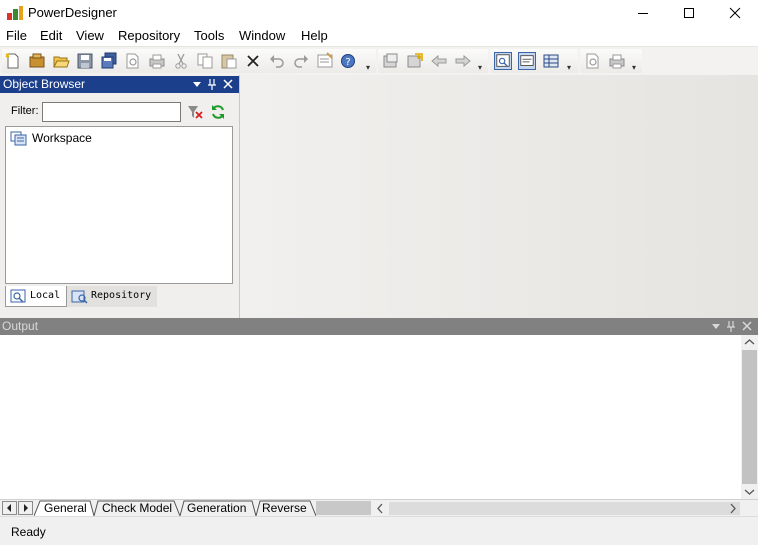 Image resolution: width=758 pixels, height=545 pixels. Describe the element at coordinates (25, 111) in the screenshot. I see `filter-label: Filter:` at that location.